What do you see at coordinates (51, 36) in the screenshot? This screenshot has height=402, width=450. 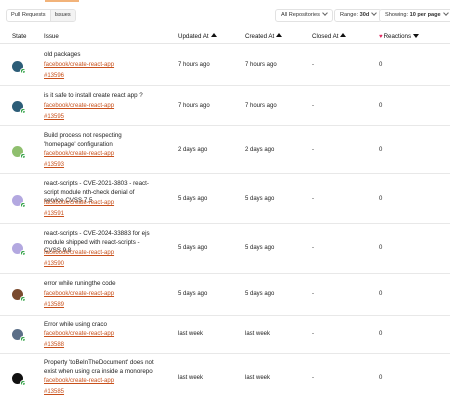 I see `col-issue: Issue` at bounding box center [51, 36].